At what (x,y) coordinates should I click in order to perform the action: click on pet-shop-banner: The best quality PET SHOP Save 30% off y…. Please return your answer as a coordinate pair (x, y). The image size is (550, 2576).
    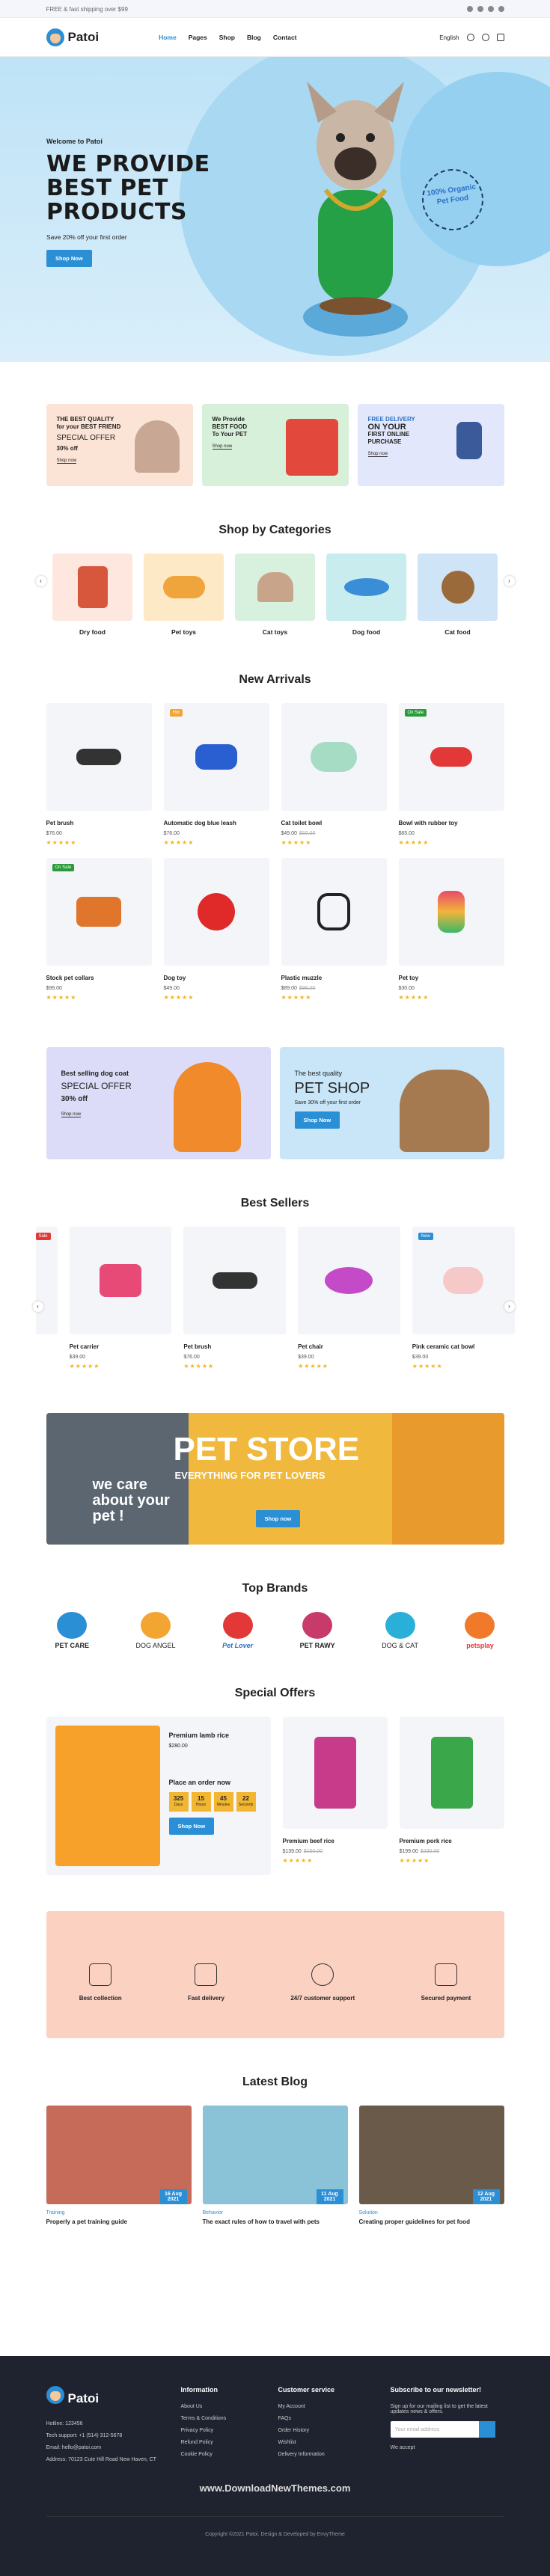
    Looking at the image, I should click on (392, 1103).